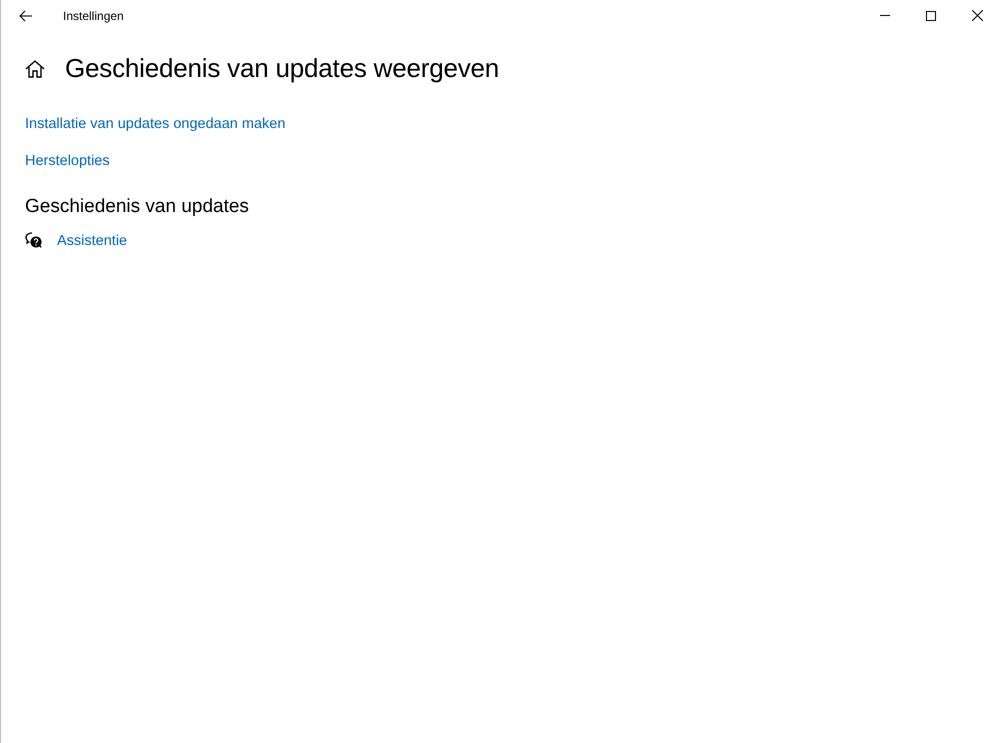  Describe the element at coordinates (26, 16) in the screenshot. I see `back-icon` at that location.